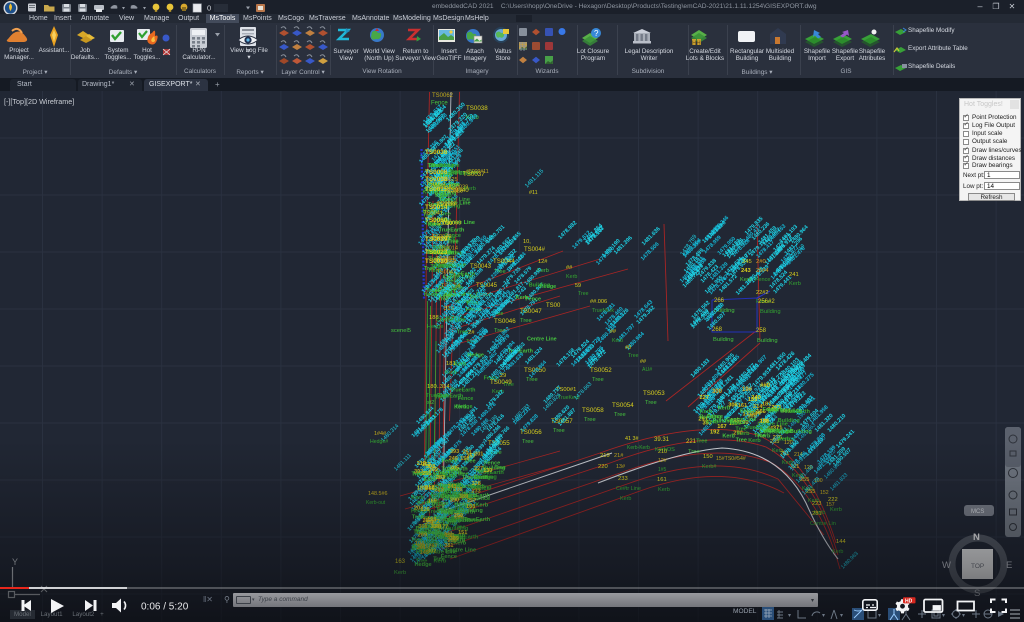  What do you see at coordinates (632, 439) in the screenshot?
I see `svg-text: 41 3#` at bounding box center [632, 439].